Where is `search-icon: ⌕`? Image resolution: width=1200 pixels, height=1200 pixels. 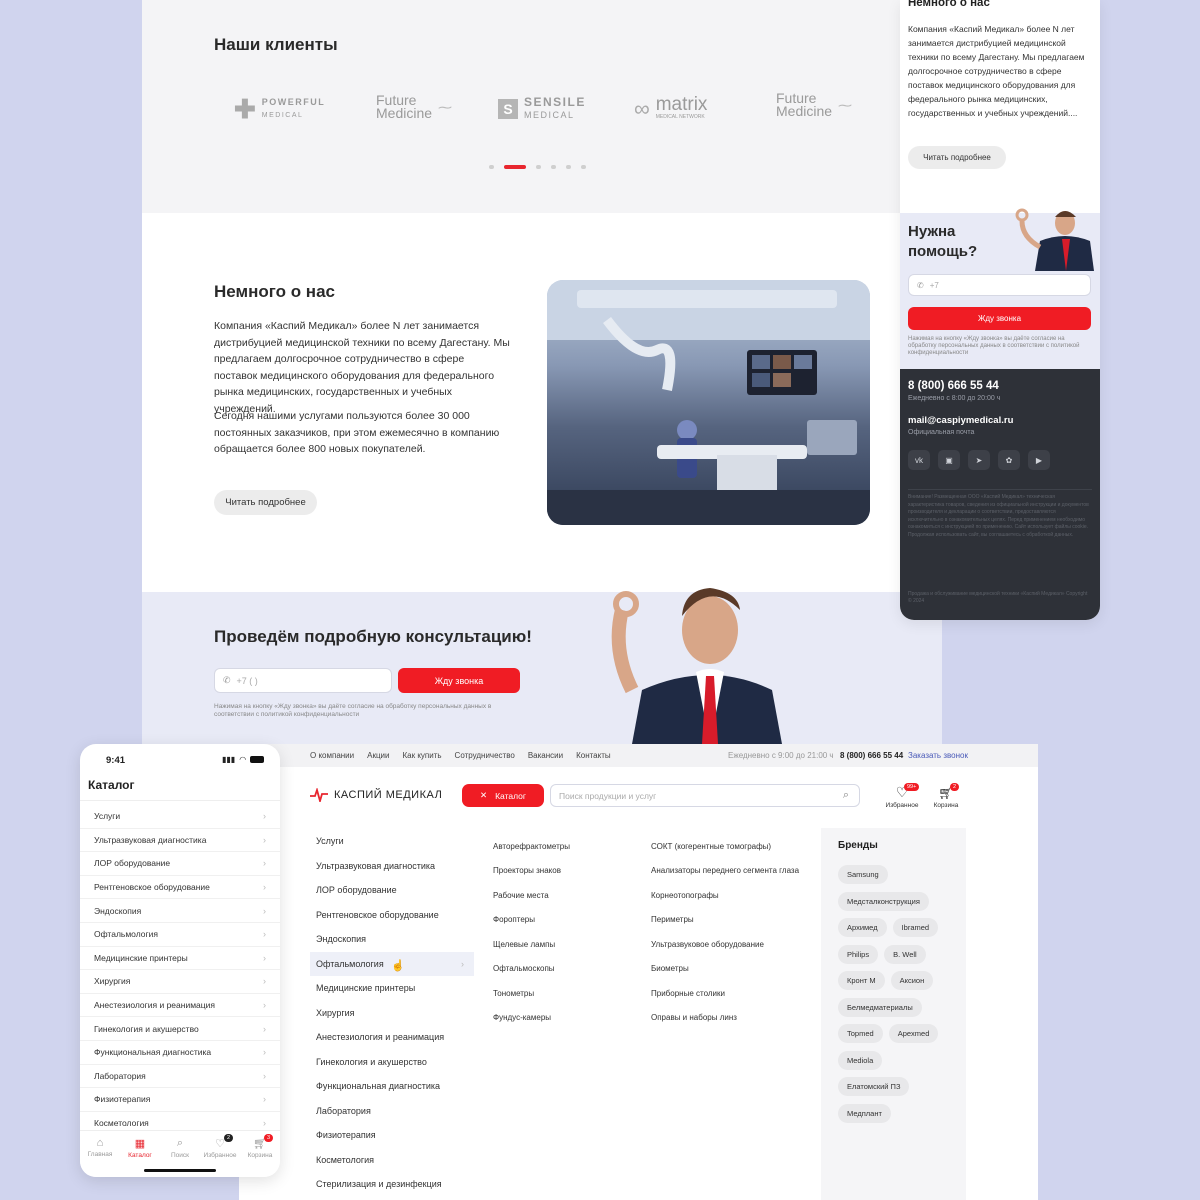 search-icon: ⌕ is located at coordinates (846, 795).